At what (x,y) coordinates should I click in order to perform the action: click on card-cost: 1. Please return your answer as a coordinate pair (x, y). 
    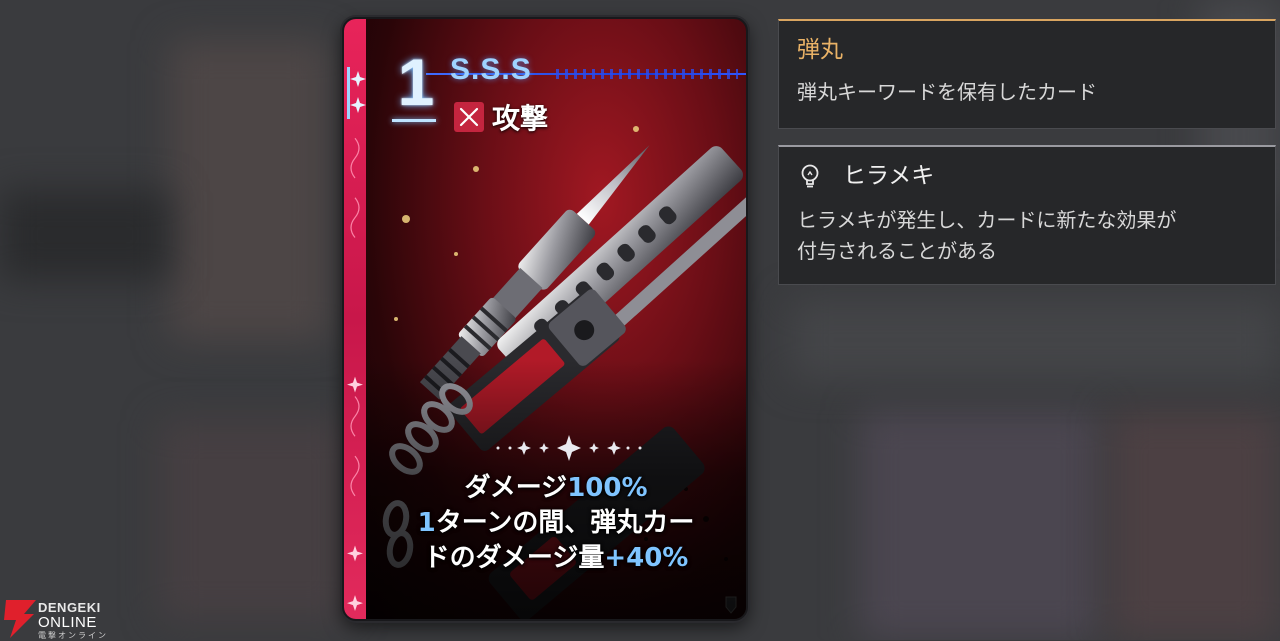
    Looking at the image, I should click on (416, 82).